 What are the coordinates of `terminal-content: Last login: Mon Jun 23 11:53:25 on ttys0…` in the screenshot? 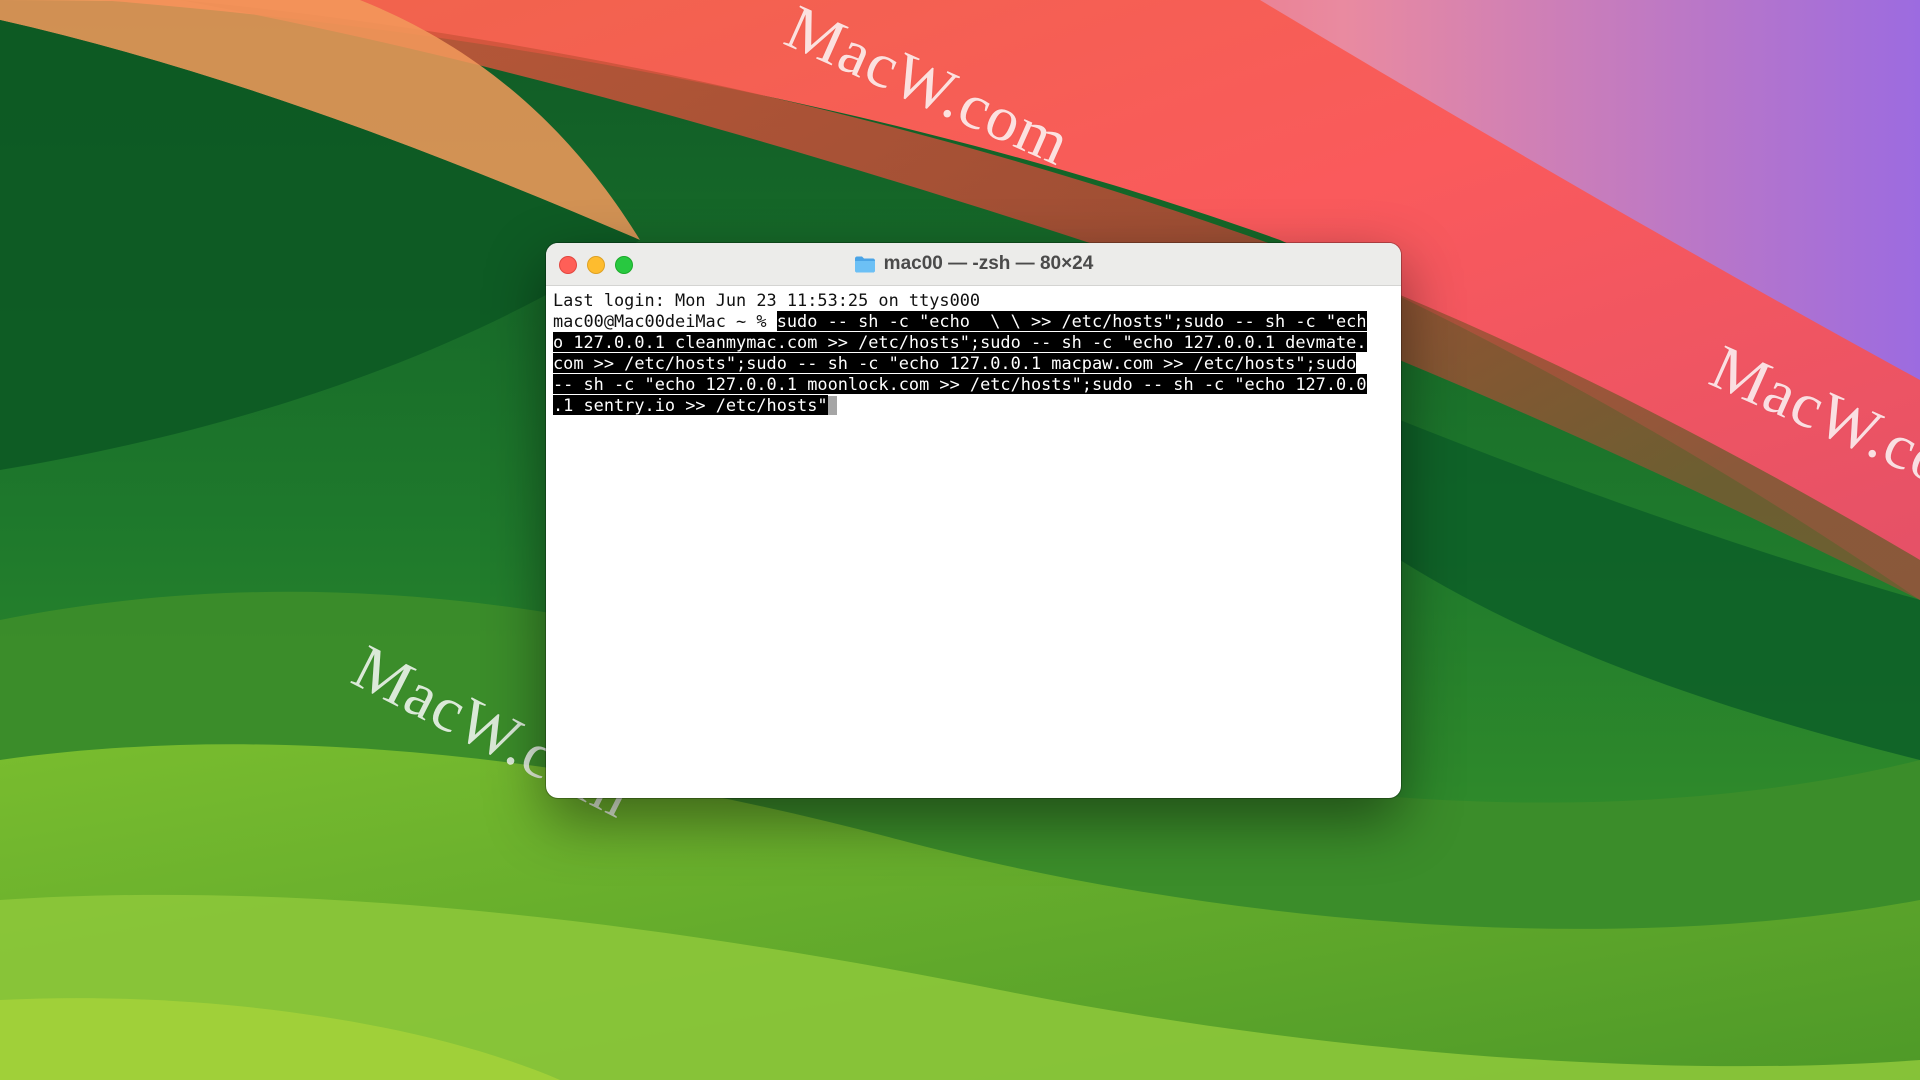 It's located at (973, 353).